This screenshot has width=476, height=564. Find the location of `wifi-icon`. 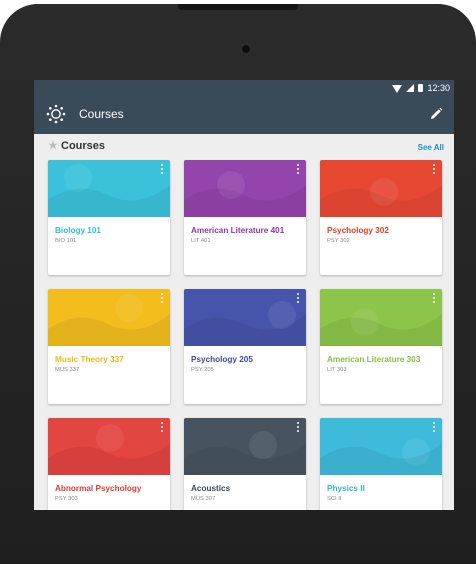

wifi-icon is located at coordinates (397, 88).